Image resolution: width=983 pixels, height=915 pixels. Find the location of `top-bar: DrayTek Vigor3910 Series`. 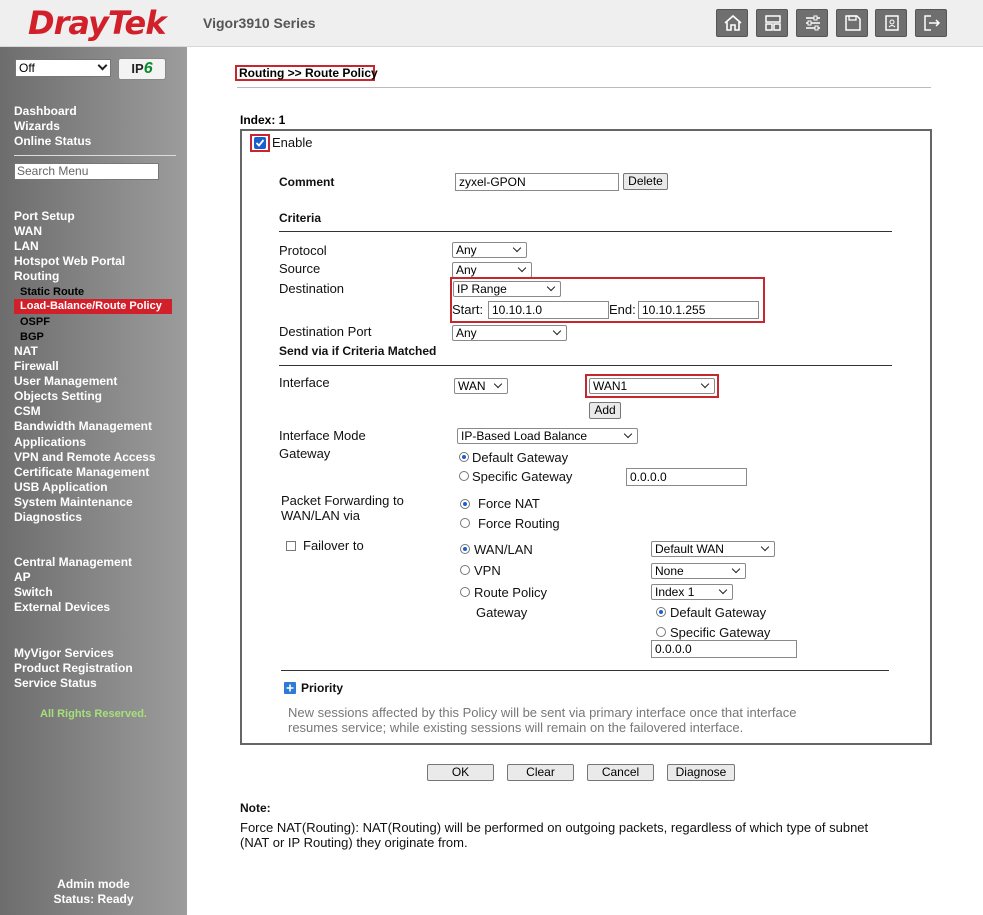

top-bar: DrayTek Vigor3910 Series is located at coordinates (491, 23).